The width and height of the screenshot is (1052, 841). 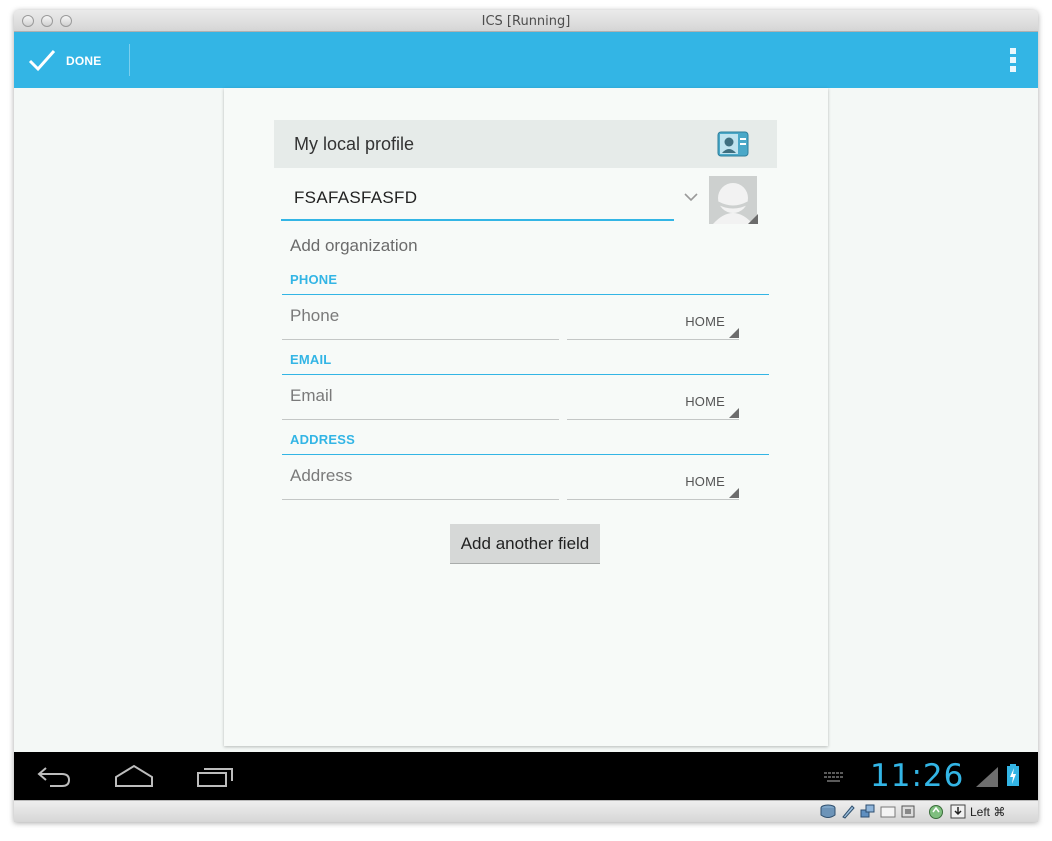 What do you see at coordinates (705, 401) in the screenshot?
I see `email-type-label: HOME` at bounding box center [705, 401].